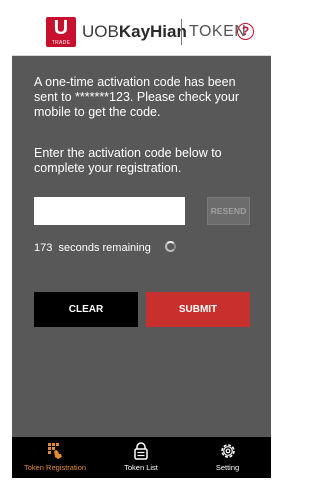  Describe the element at coordinates (227, 467) in the screenshot. I see `tab-label: Setting` at that location.